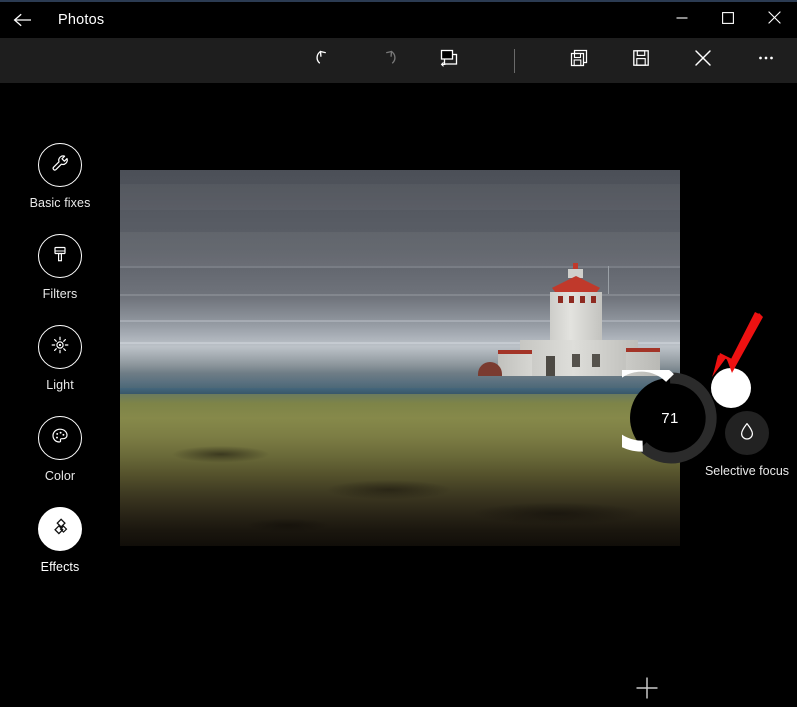 This screenshot has width=797, height=707. I want to click on close-x-icon, so click(703, 60).